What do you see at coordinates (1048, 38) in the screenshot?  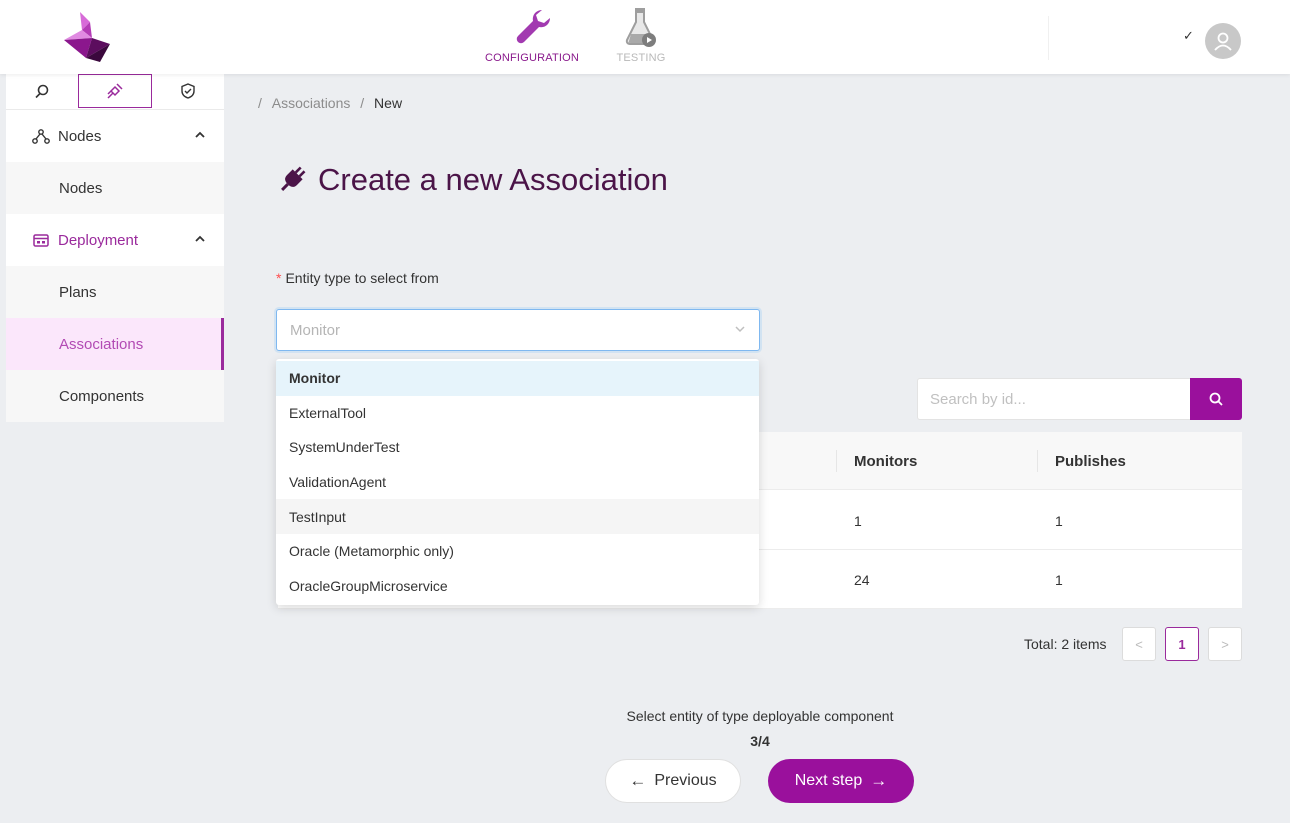 I see `user-divider` at bounding box center [1048, 38].